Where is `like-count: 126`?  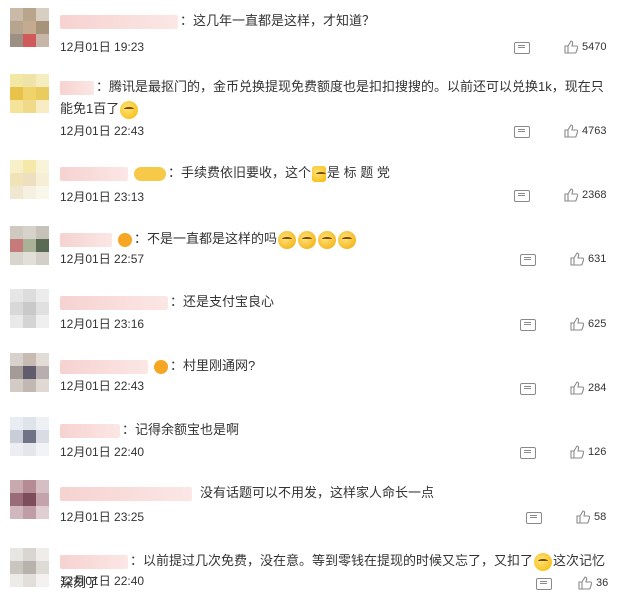
like-count: 126 is located at coordinates (597, 452).